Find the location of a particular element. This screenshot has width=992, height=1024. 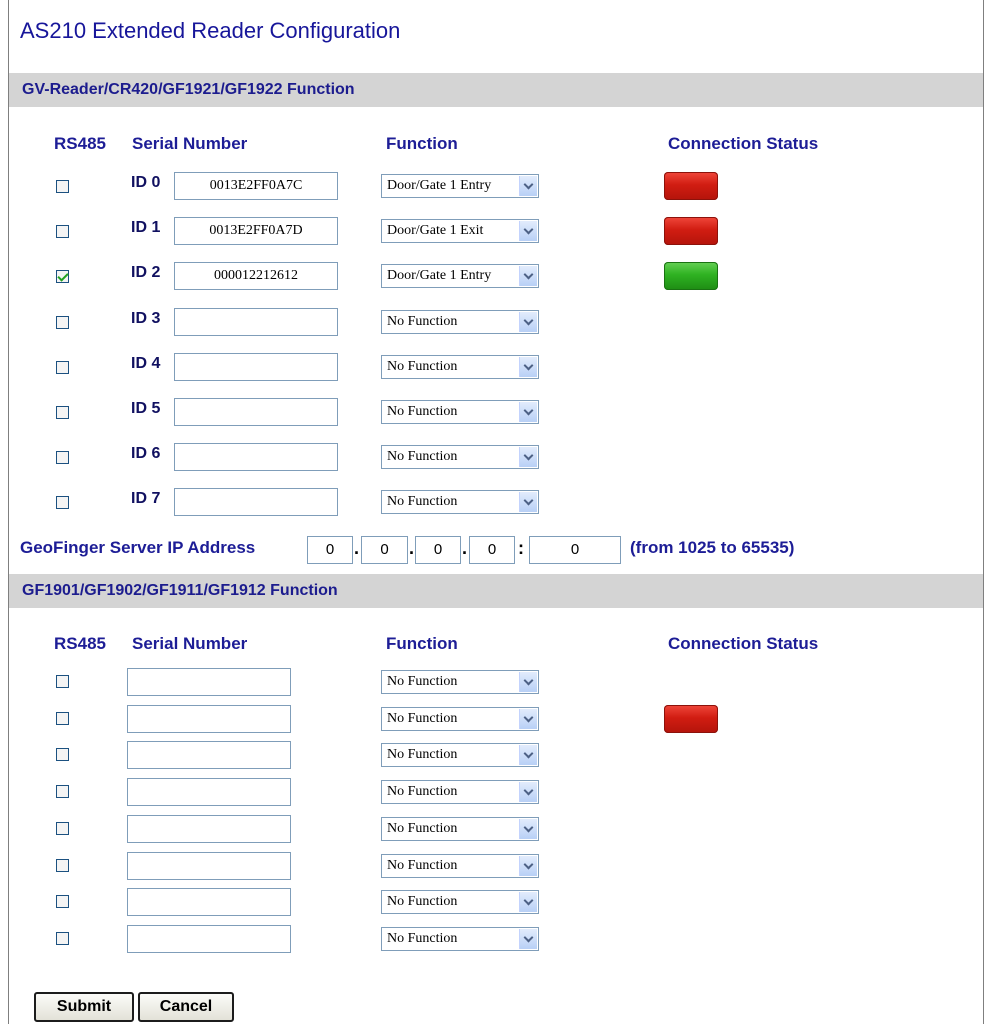

ip-octet-4: 0 is located at coordinates (492, 550).